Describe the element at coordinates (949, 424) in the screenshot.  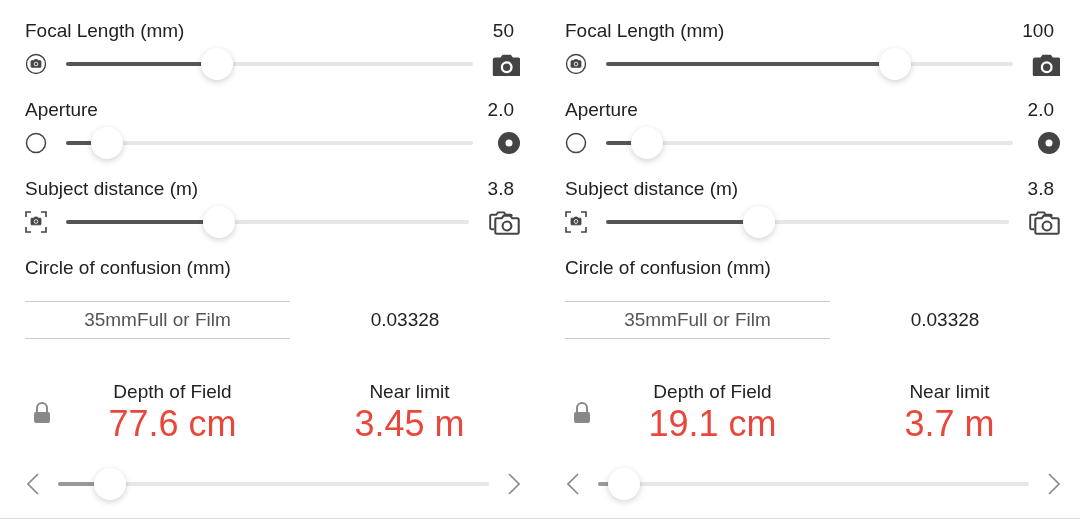
I see `result-value: 3.7 m` at that location.